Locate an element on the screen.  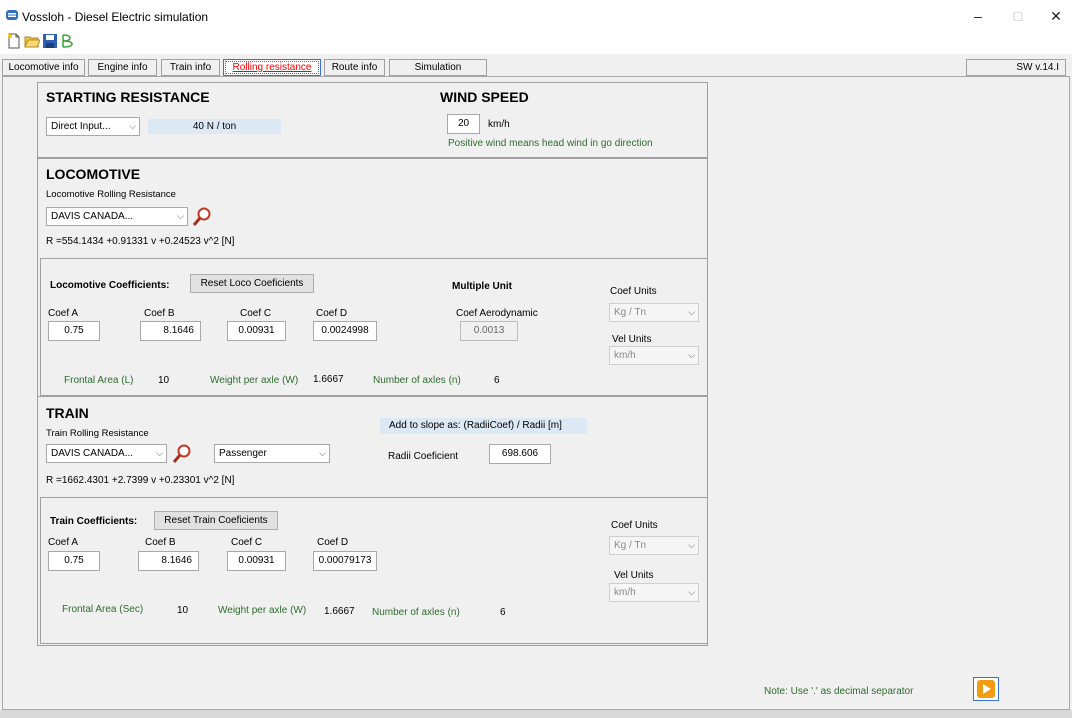
train-weight-label: Weight per axle (W) is located at coordinates (262, 610).